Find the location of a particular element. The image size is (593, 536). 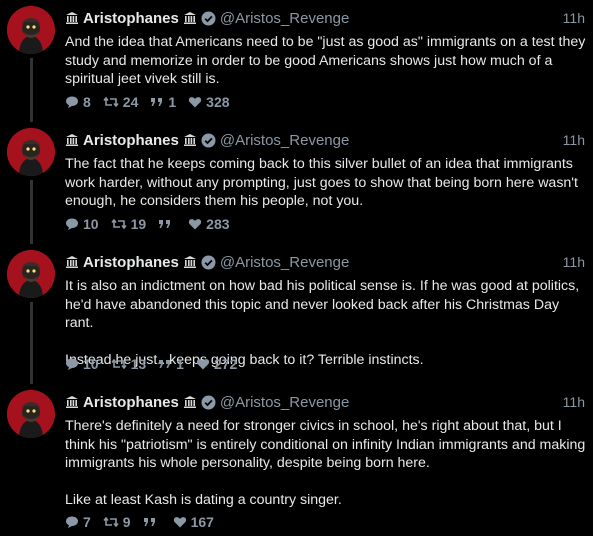

like-count: 283 is located at coordinates (218, 224).